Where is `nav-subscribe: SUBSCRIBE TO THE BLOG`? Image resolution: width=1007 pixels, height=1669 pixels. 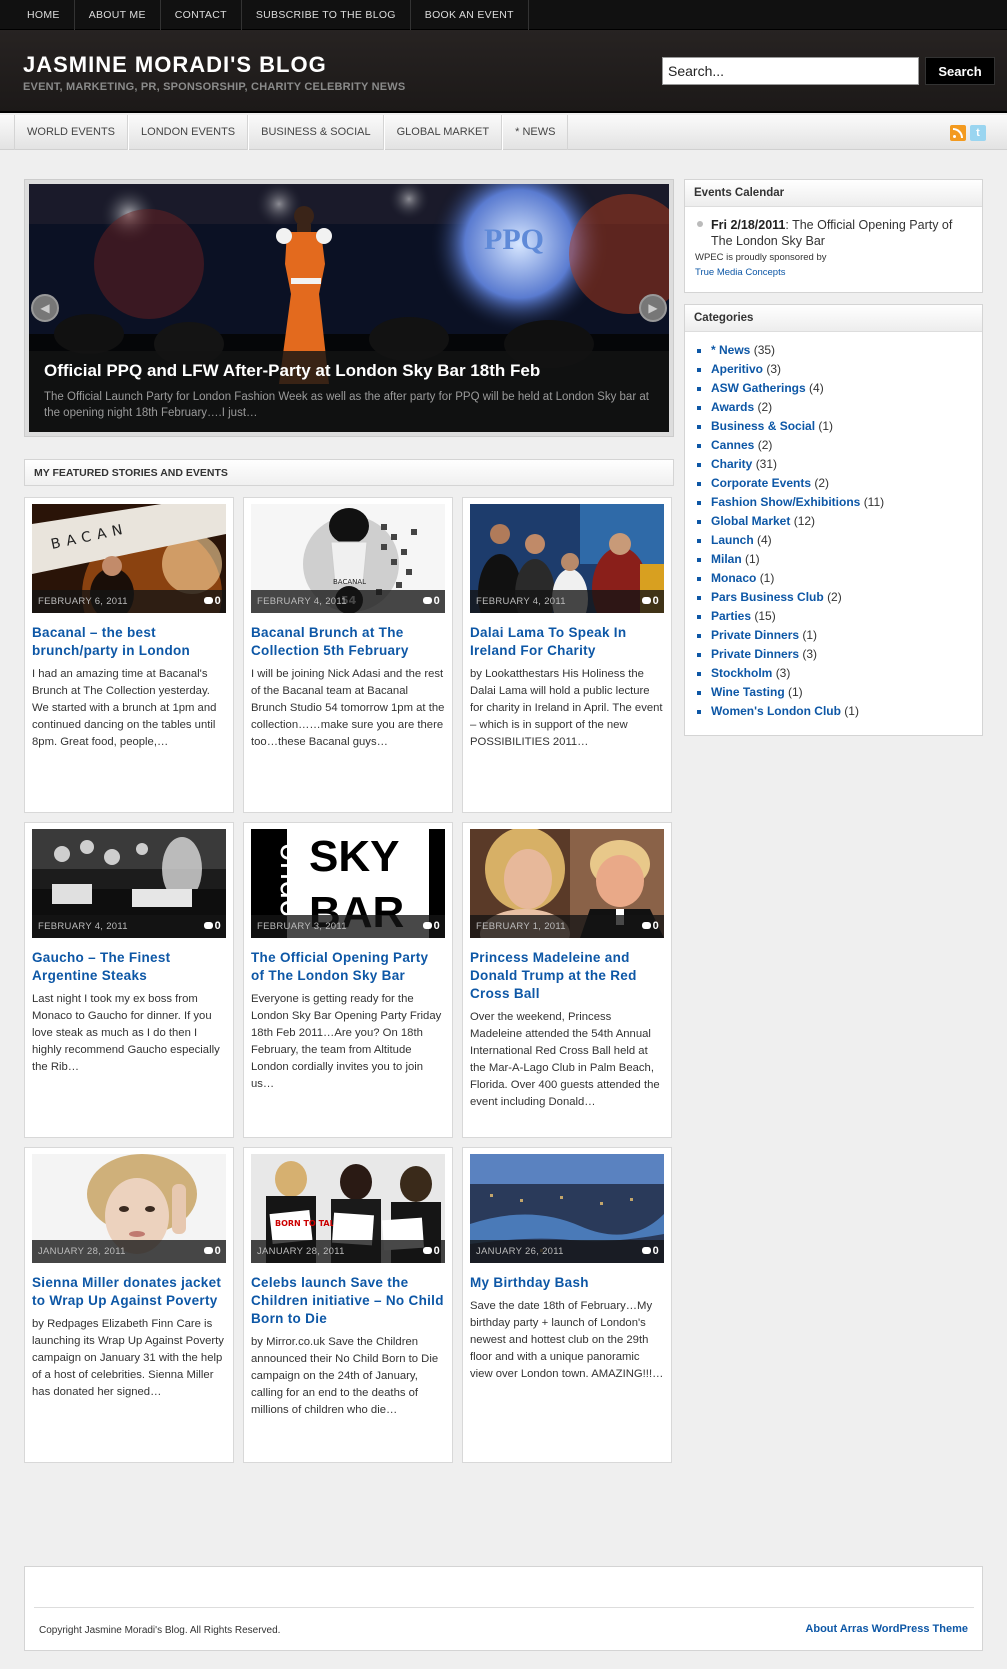
nav-subscribe: SUBSCRIBE TO THE BLOG is located at coordinates (326, 15).